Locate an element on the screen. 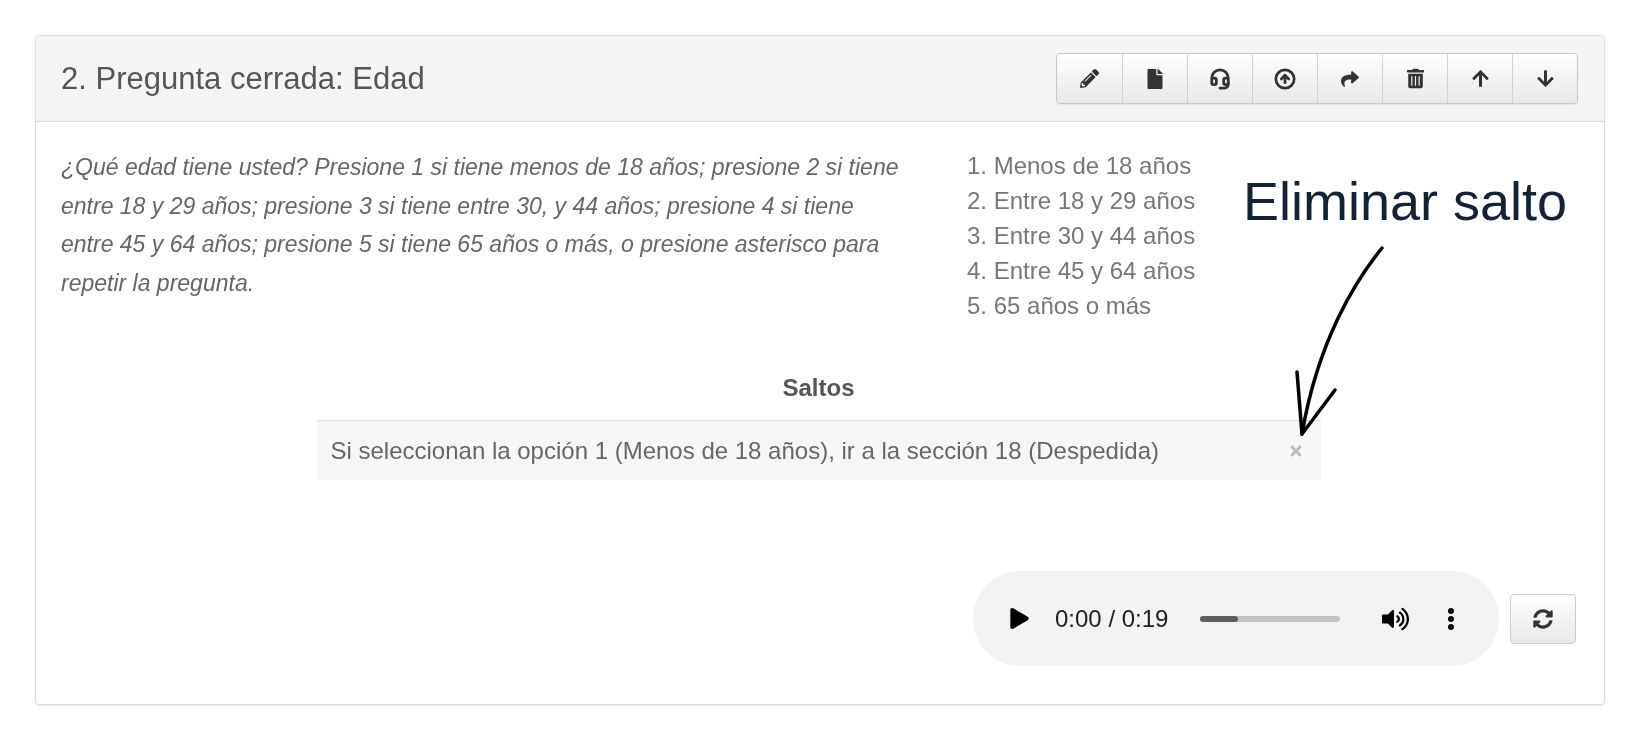 Image resolution: width=1640 pixels, height=740 pixels. volume-icon is located at coordinates (1396, 618).